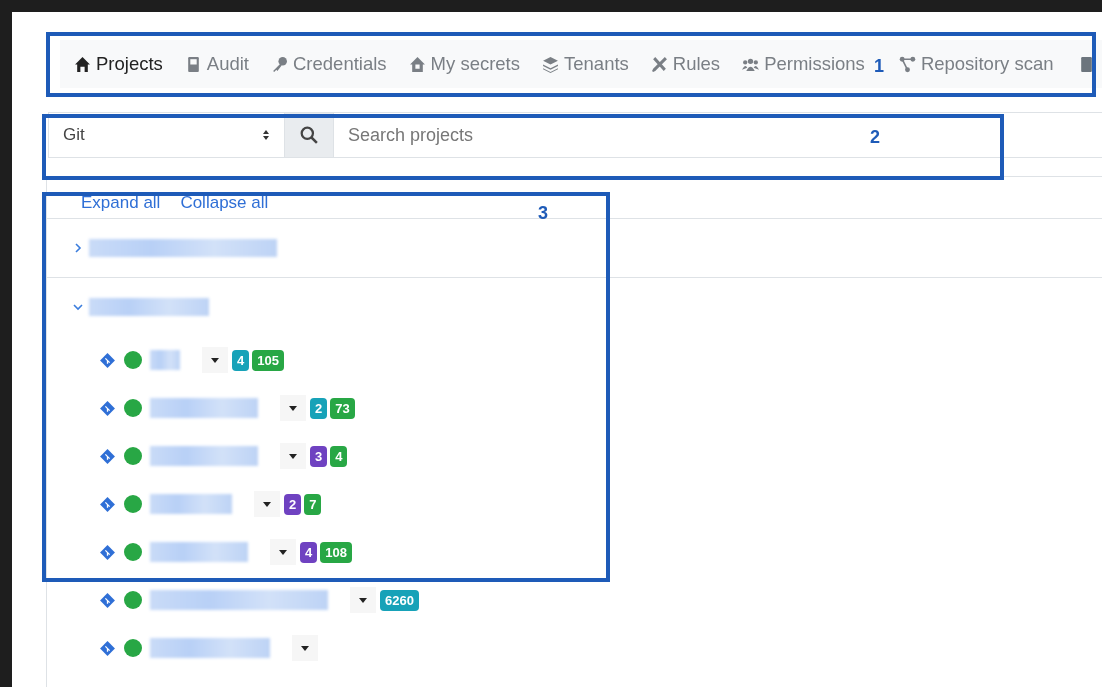 The width and height of the screenshot is (1102, 687). I want to click on layers-icon, so click(550, 64).